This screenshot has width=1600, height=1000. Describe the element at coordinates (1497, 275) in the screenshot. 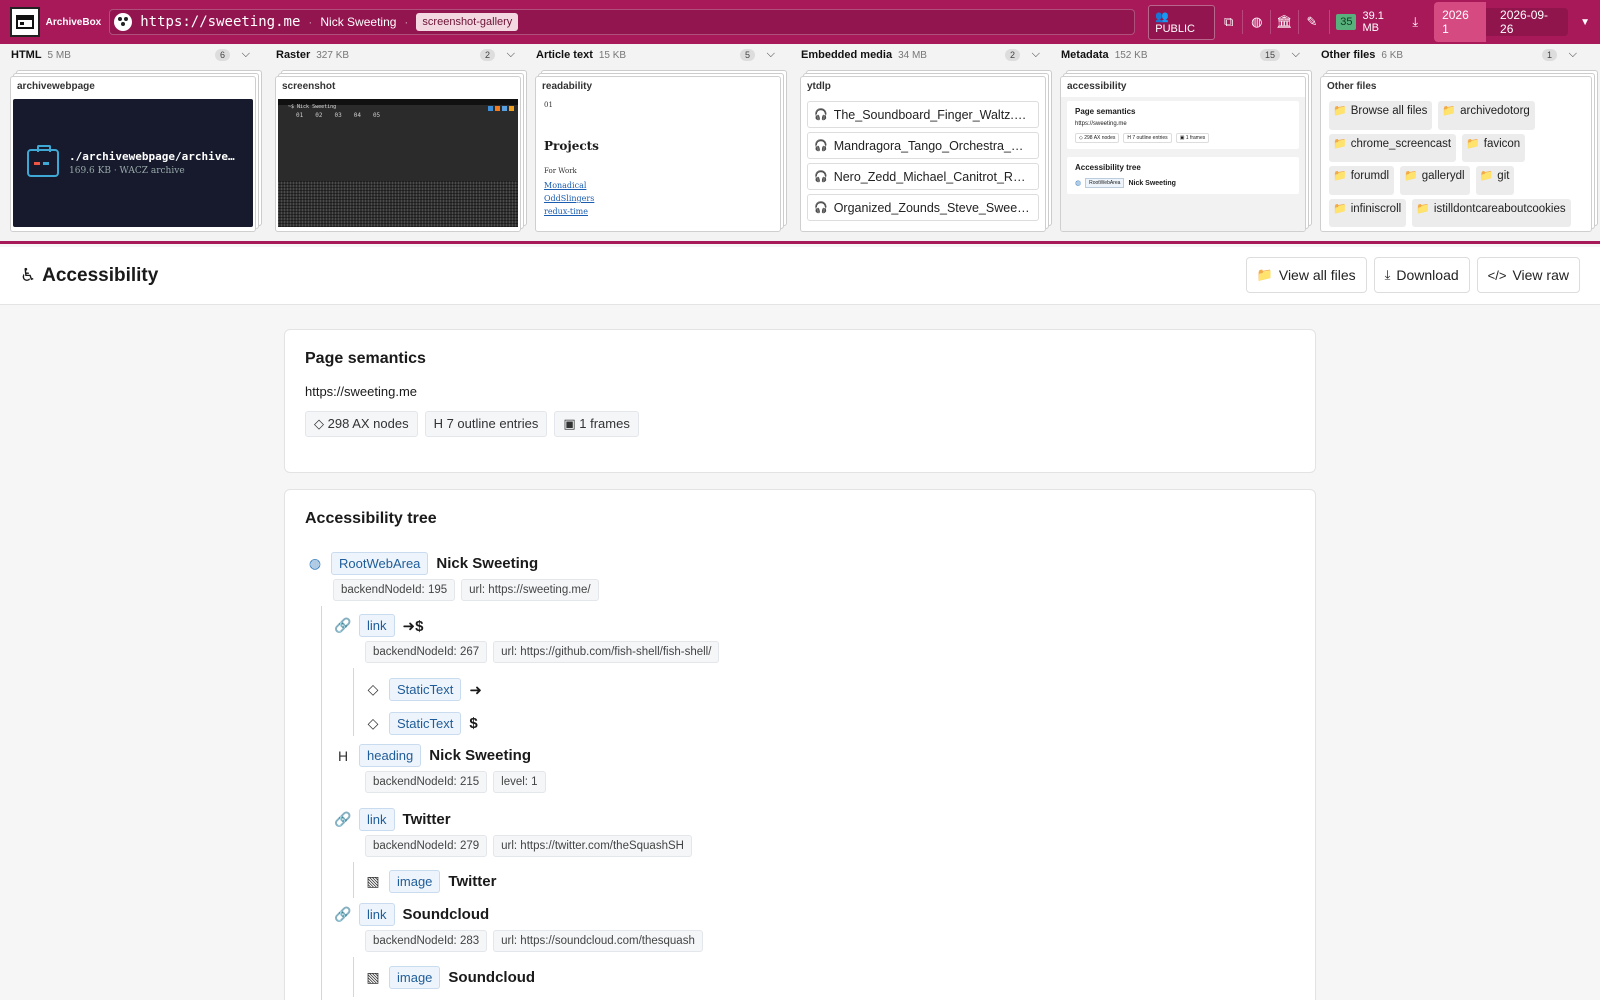

I see `code-icon: </>` at that location.